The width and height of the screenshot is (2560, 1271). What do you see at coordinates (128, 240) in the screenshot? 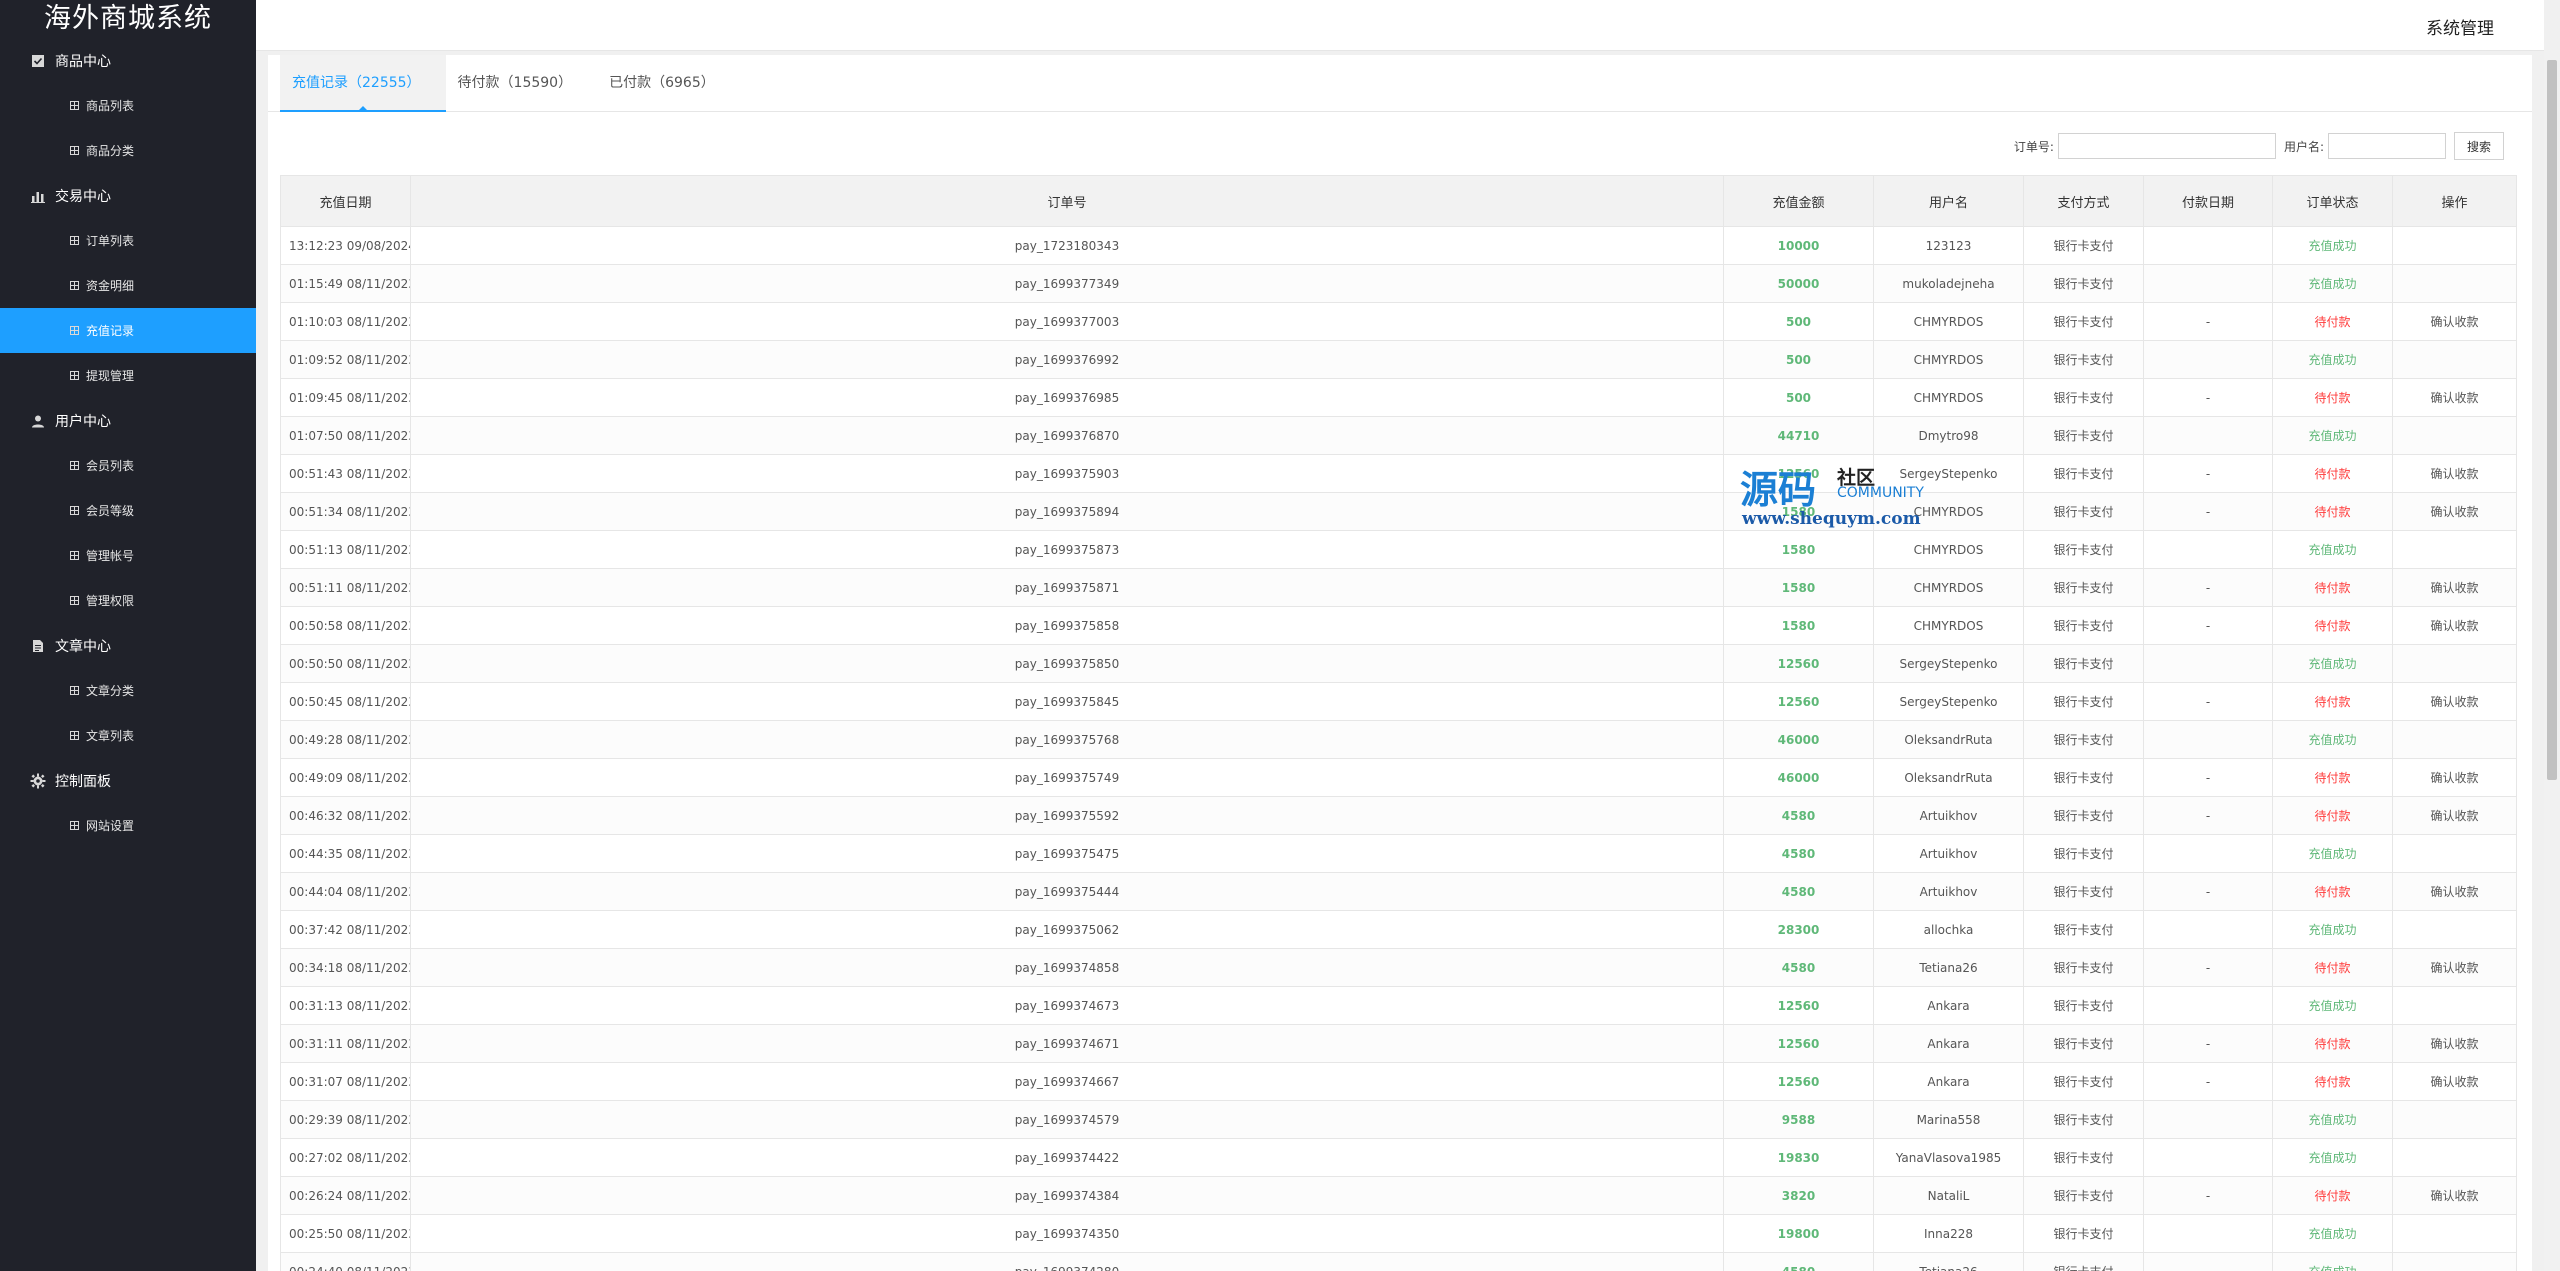
I see `sidebar-item: 订单列表` at bounding box center [128, 240].